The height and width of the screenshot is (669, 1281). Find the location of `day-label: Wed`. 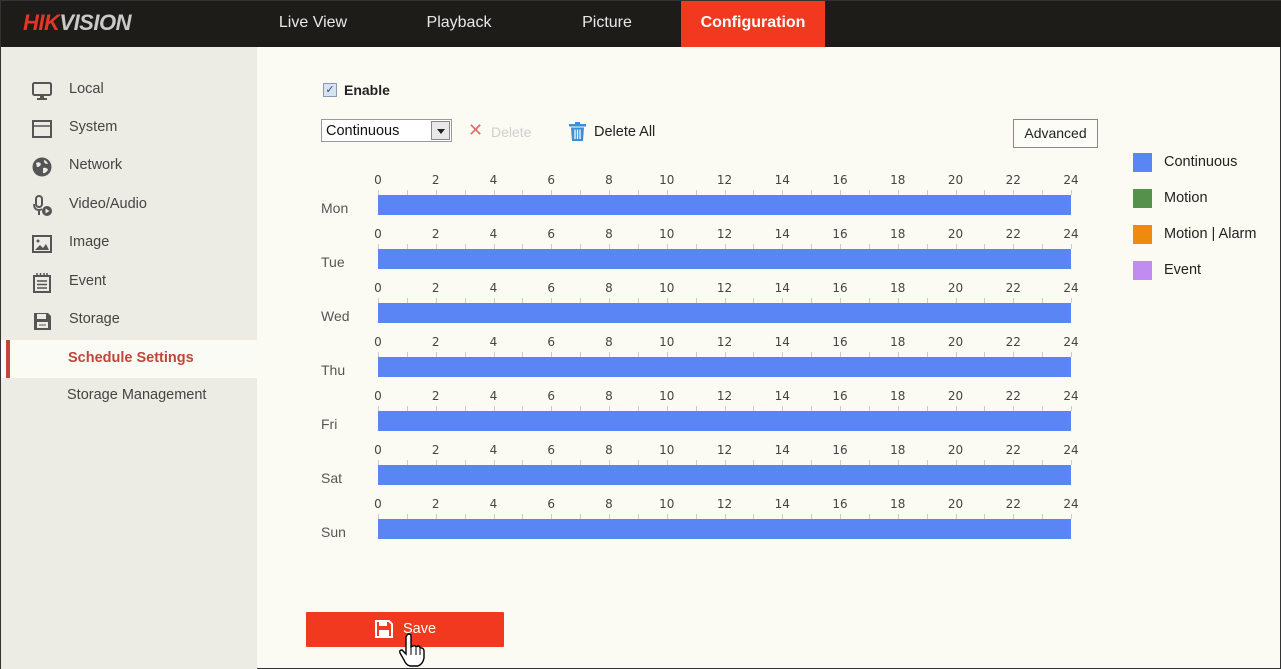

day-label: Wed is located at coordinates (335, 316).